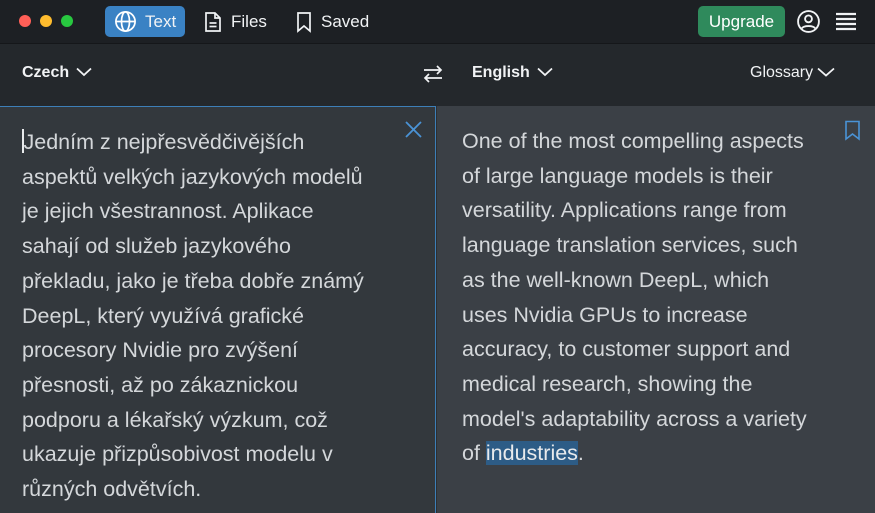 The width and height of the screenshot is (875, 513). Describe the element at coordinates (213, 22) in the screenshot. I see `document-icon` at that location.